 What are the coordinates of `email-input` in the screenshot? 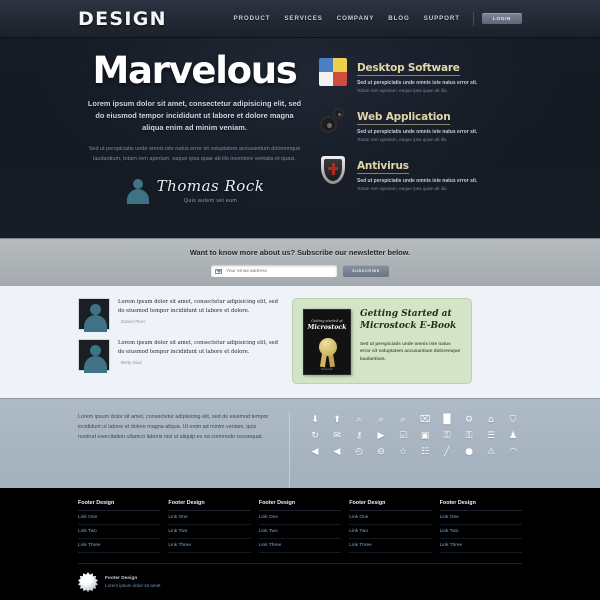 It's located at (280, 271).